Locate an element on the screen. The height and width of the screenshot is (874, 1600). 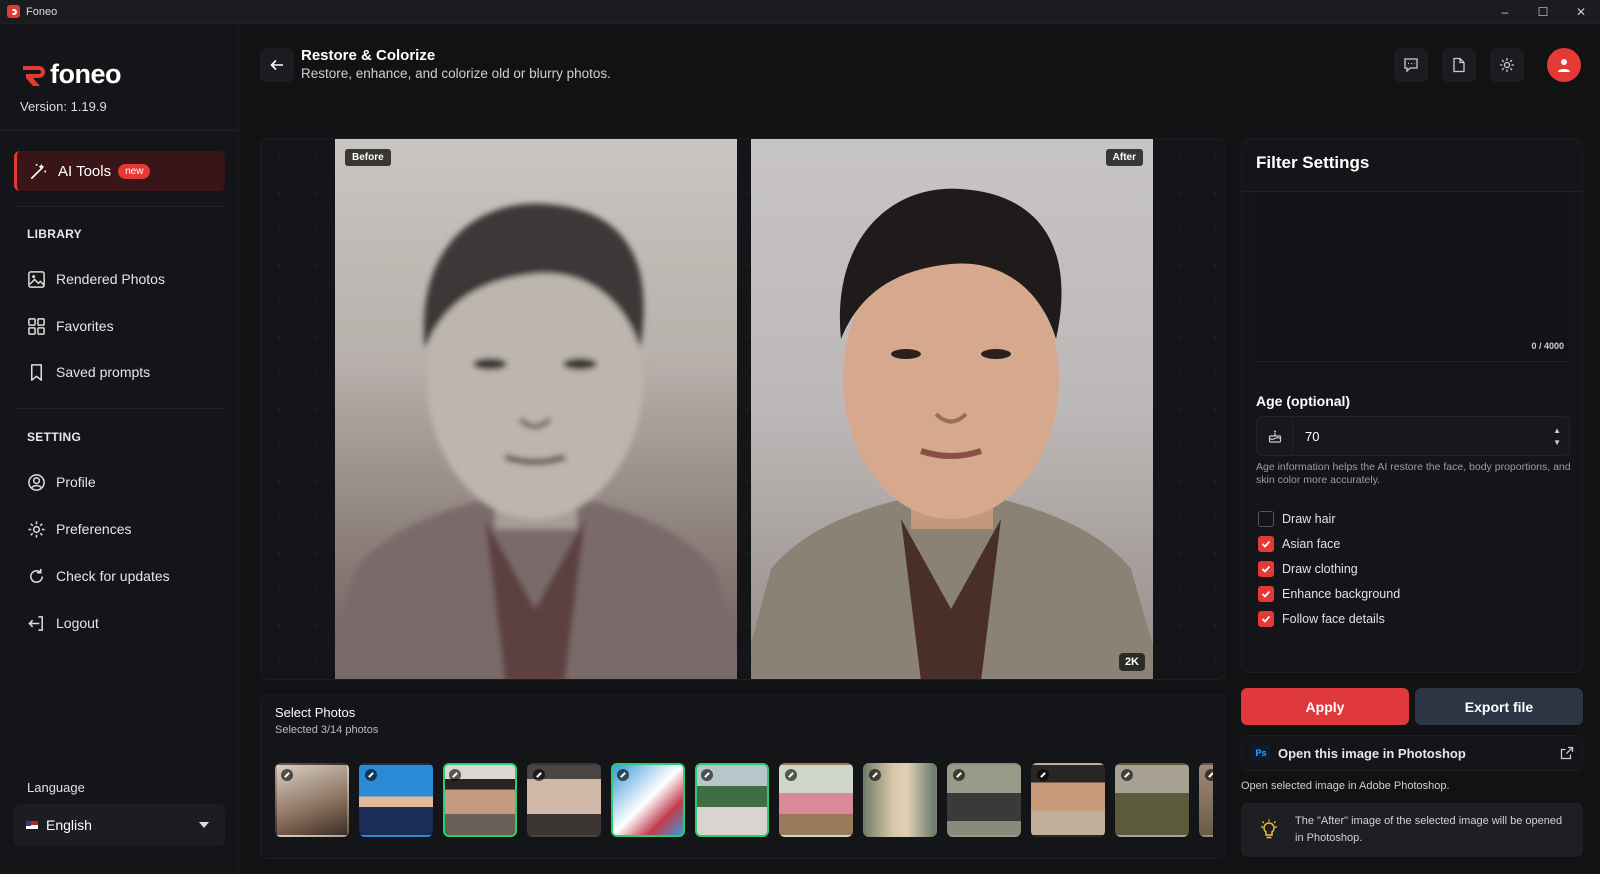
back-button is located at coordinates (277, 65).